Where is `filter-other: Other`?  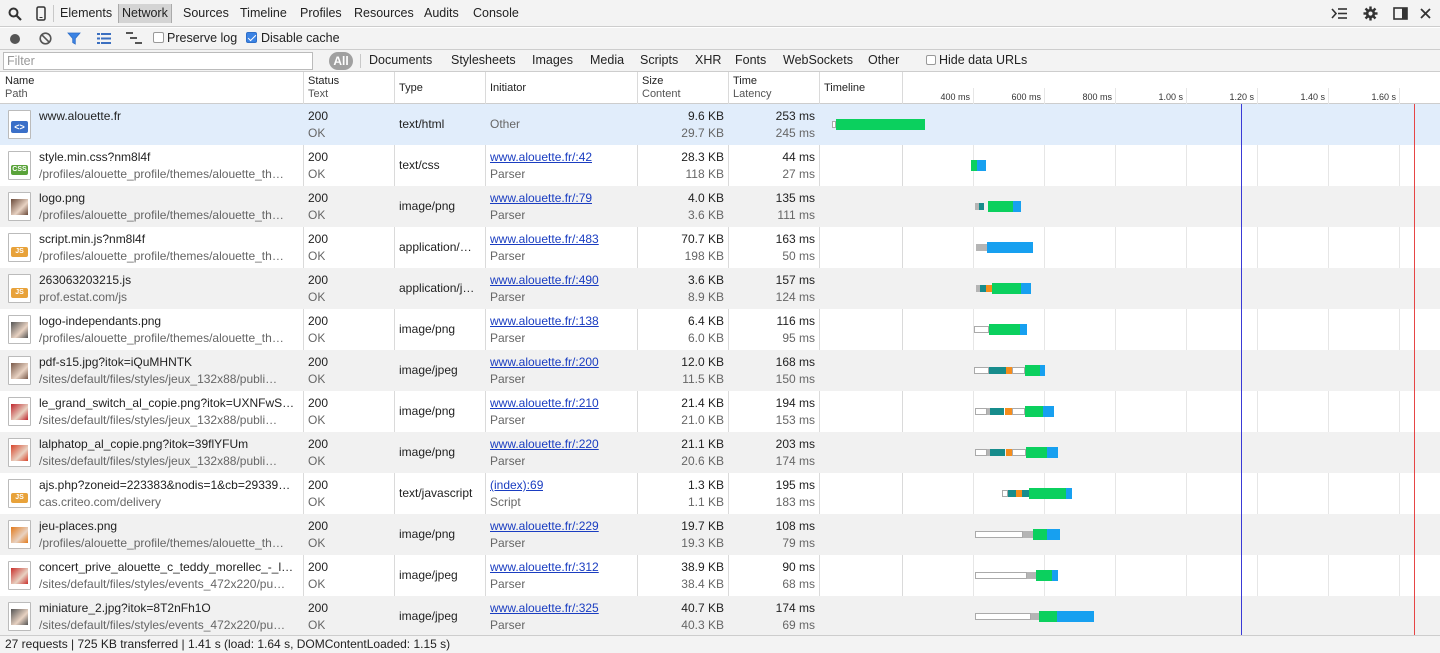 filter-other: Other is located at coordinates (883, 60).